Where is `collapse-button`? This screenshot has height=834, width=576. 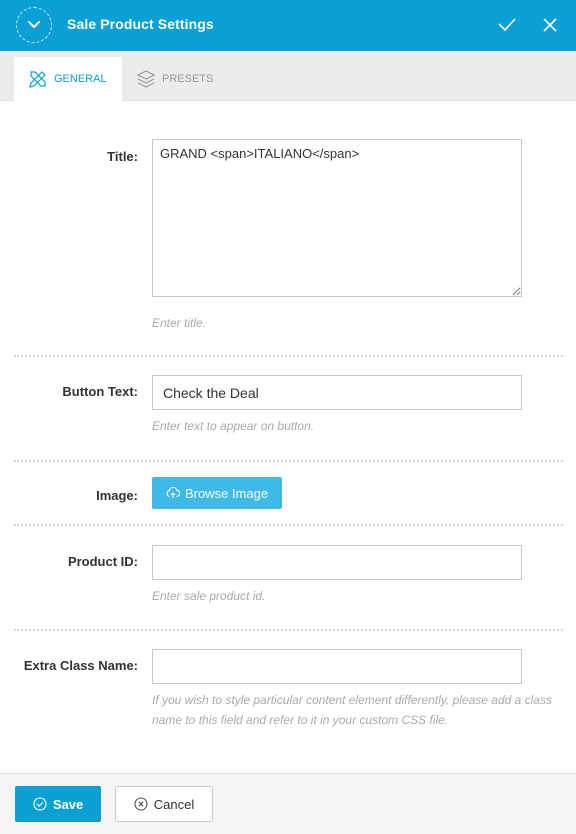 collapse-button is located at coordinates (34, 25).